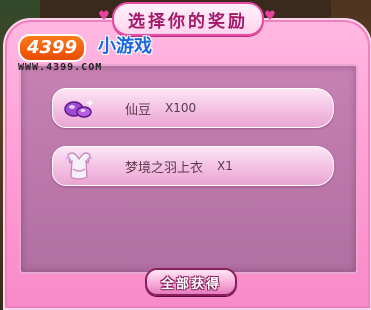 The image size is (371, 310). Describe the element at coordinates (104, 16) in the screenshot. I see `heart-left-icon: ♥` at that location.